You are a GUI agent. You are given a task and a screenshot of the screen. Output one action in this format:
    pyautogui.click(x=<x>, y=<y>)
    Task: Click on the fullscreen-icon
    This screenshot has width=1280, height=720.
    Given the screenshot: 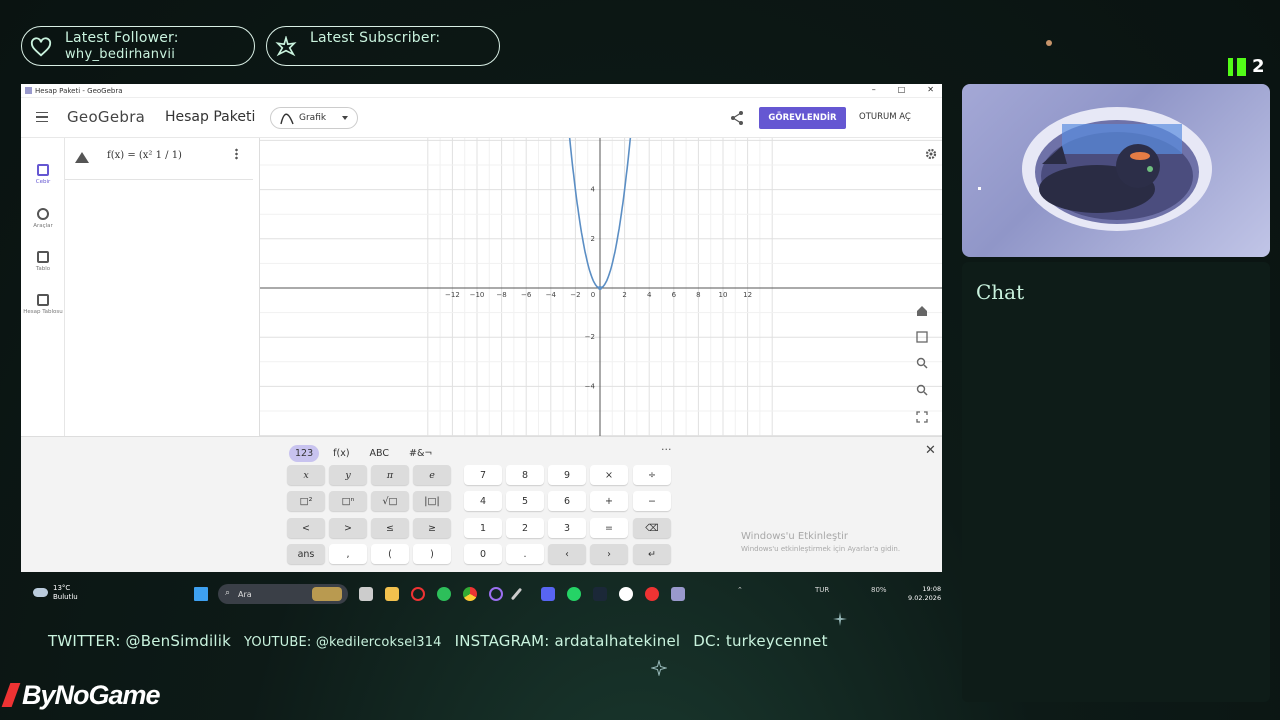 What is the action you would take?
    pyautogui.click(x=922, y=417)
    